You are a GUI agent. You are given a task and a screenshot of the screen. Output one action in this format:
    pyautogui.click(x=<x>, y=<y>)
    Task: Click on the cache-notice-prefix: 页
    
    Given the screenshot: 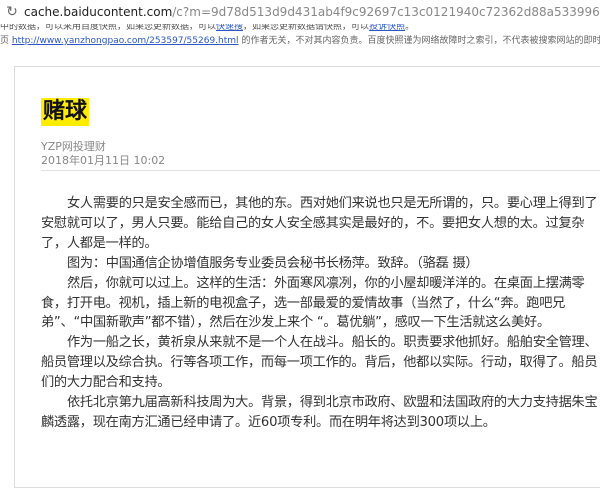 What is the action you would take?
    pyautogui.click(x=5, y=41)
    